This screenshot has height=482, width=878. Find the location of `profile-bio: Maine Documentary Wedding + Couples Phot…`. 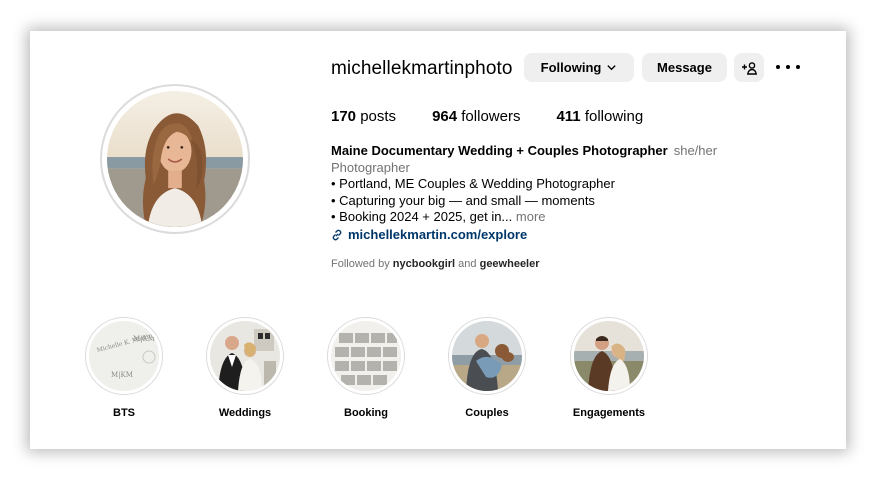

profile-bio: Maine Documentary Wedding + Couples Phot… is located at coordinates (571, 193).